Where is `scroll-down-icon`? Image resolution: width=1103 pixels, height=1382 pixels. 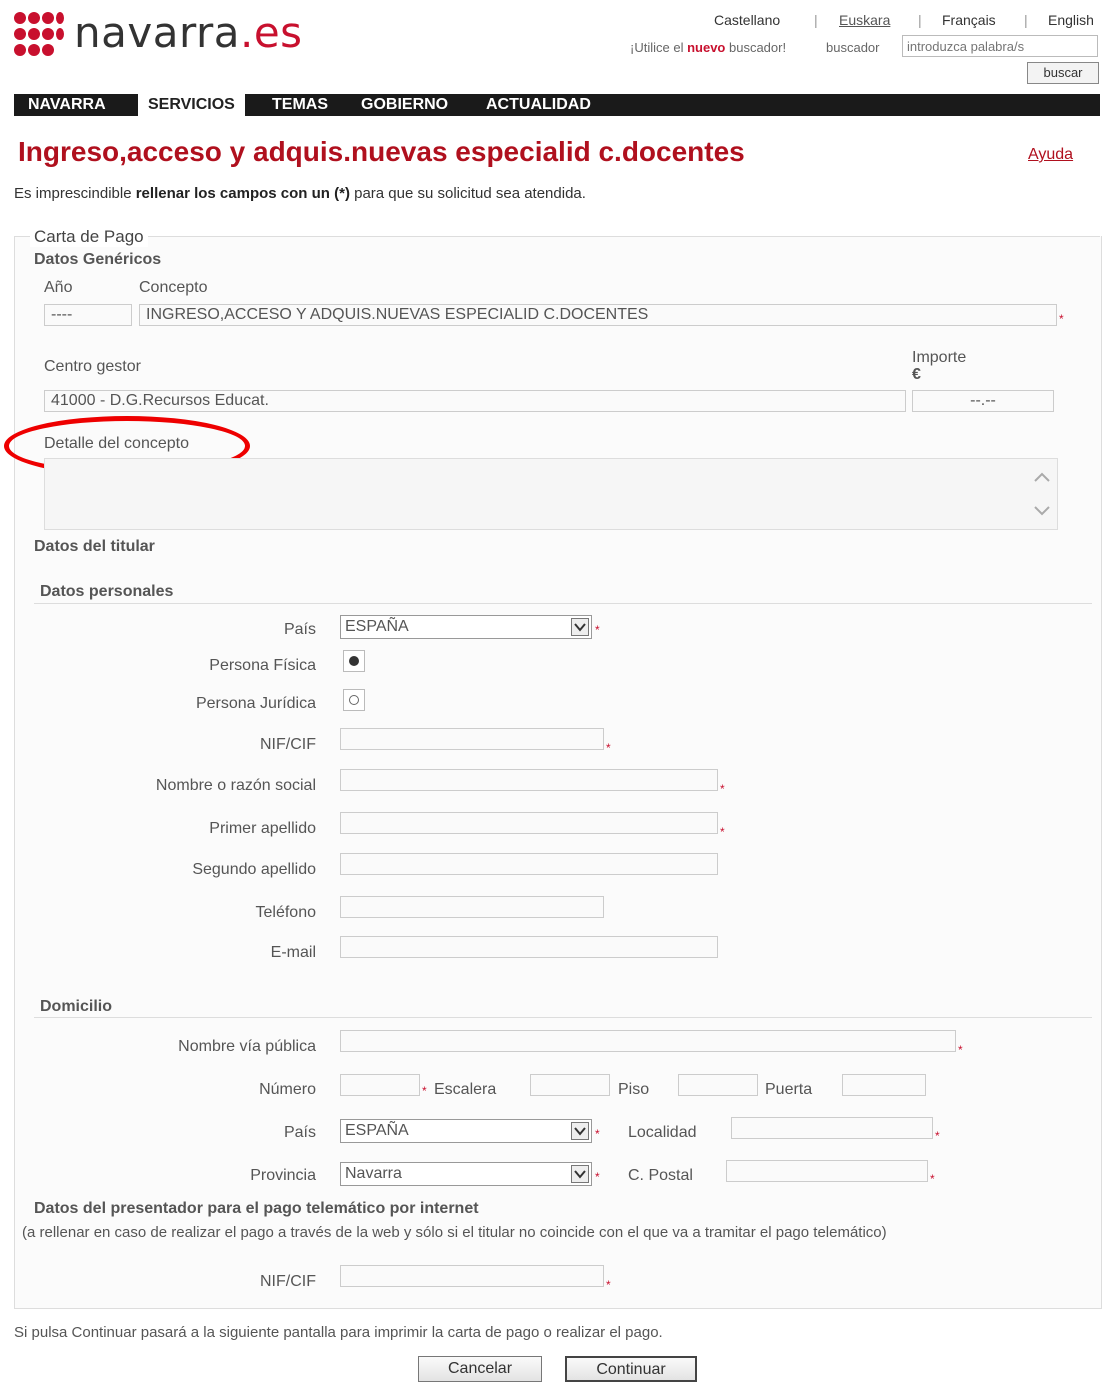
scroll-down-icon is located at coordinates (1042, 511).